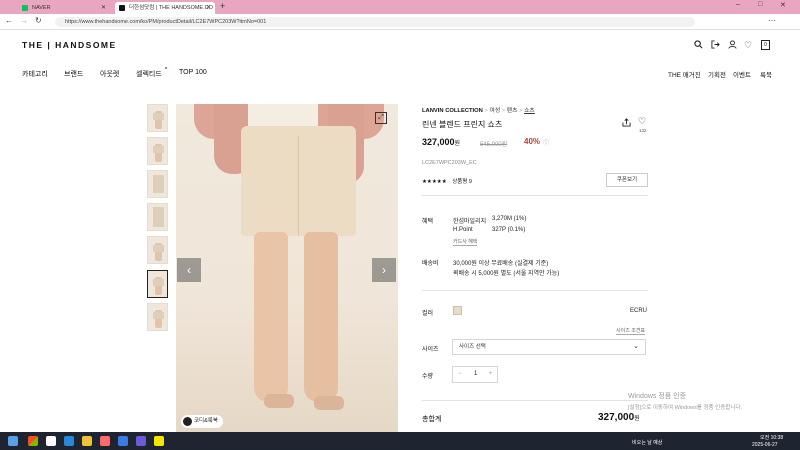  What do you see at coordinates (546, 142) in the screenshot?
I see `info-icon: ⓘ` at bounding box center [546, 142].